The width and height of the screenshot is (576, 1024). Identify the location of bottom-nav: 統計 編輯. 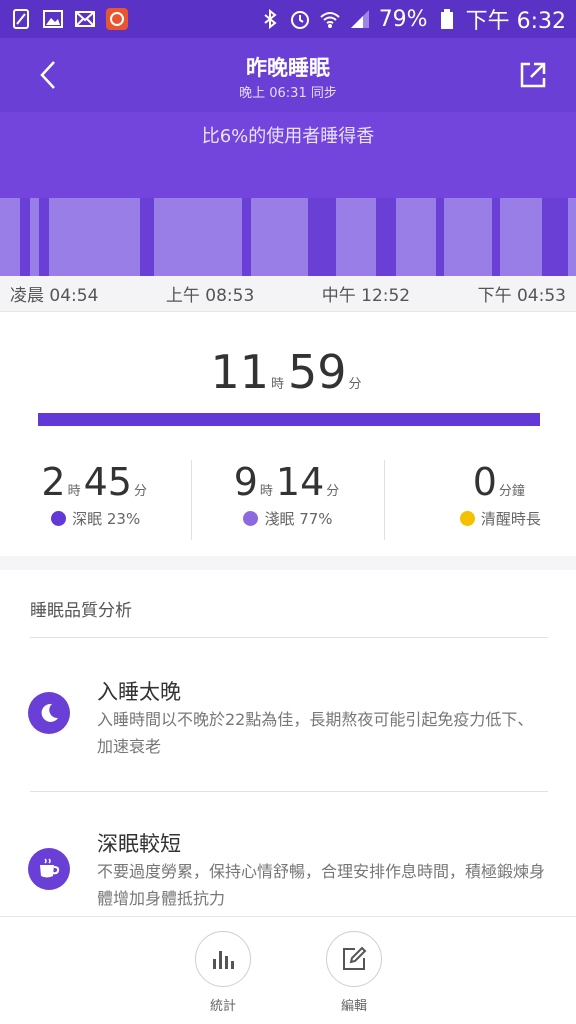
(288, 970).